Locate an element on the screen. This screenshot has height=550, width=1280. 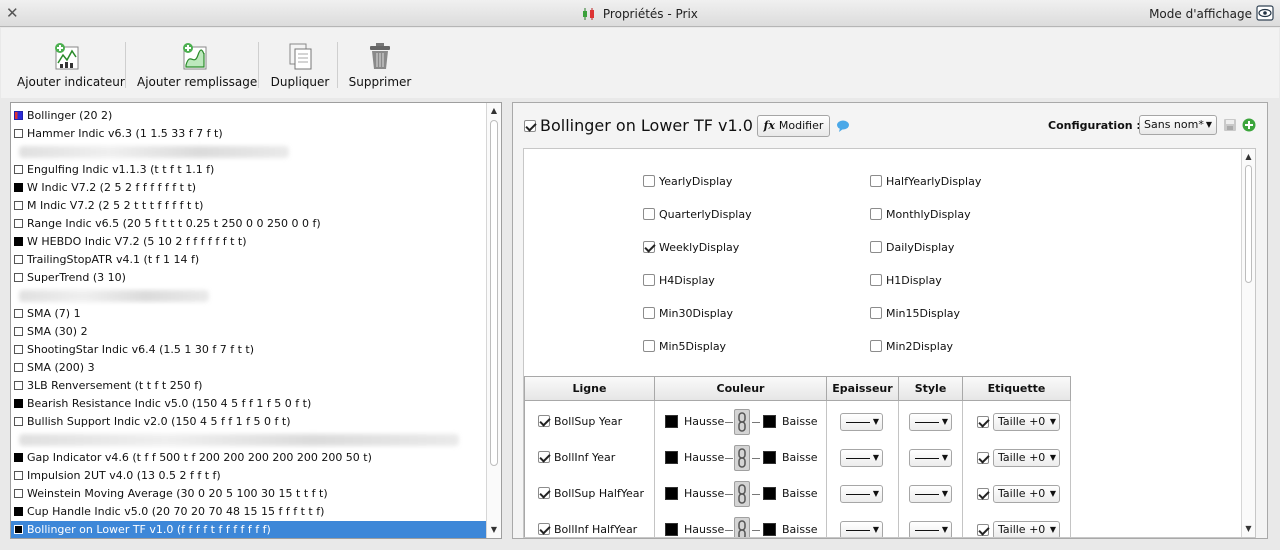
column-header-color: Couleur is located at coordinates (741, 388).